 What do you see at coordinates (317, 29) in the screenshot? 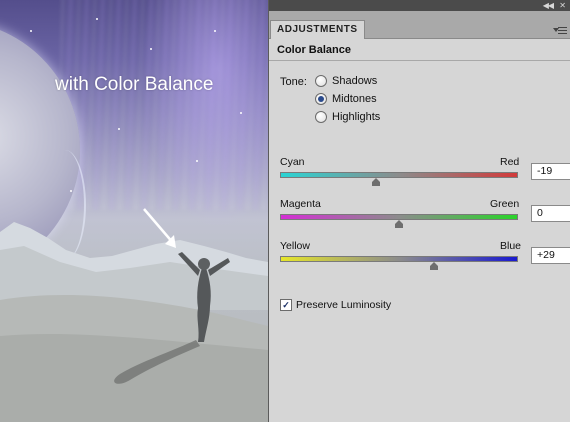
I see `tab-adjustments: ADJUSTMENTS` at bounding box center [317, 29].